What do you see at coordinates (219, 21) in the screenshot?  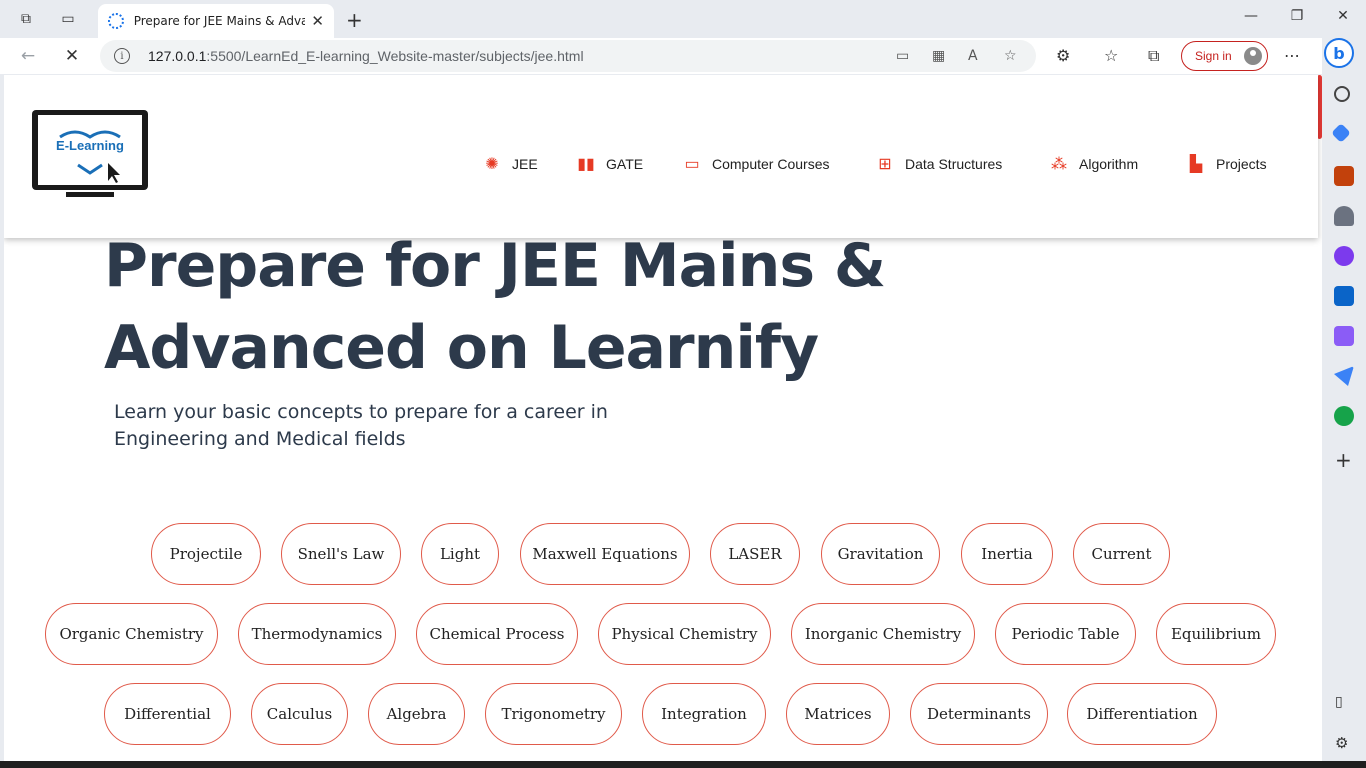 I see `tab-title: Prepare for JEE Mains & Advanced` at bounding box center [219, 21].